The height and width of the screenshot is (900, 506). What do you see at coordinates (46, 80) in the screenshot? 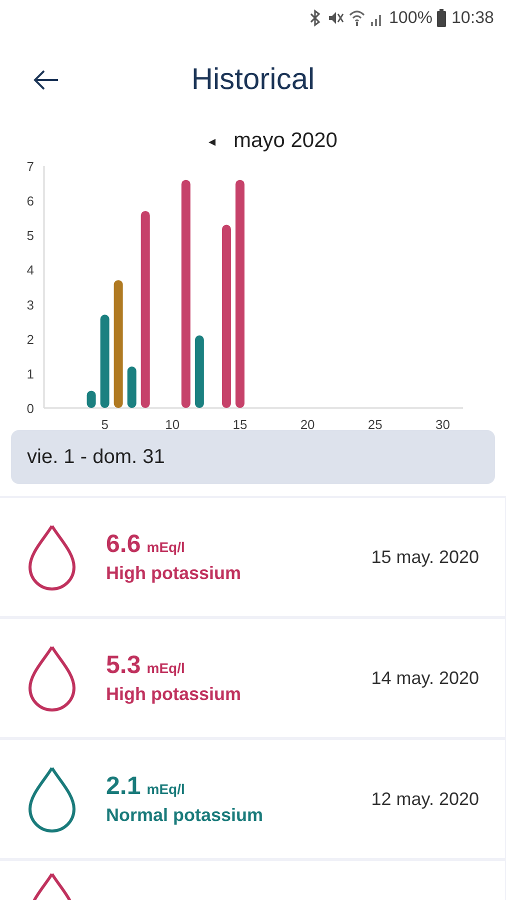
I see `back-button` at bounding box center [46, 80].